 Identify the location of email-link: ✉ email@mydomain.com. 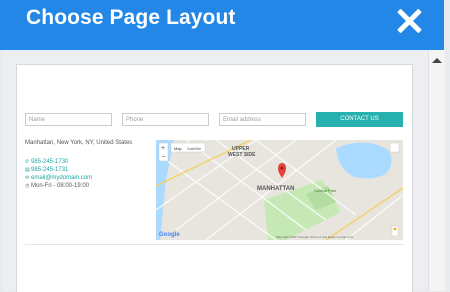
(58, 178).